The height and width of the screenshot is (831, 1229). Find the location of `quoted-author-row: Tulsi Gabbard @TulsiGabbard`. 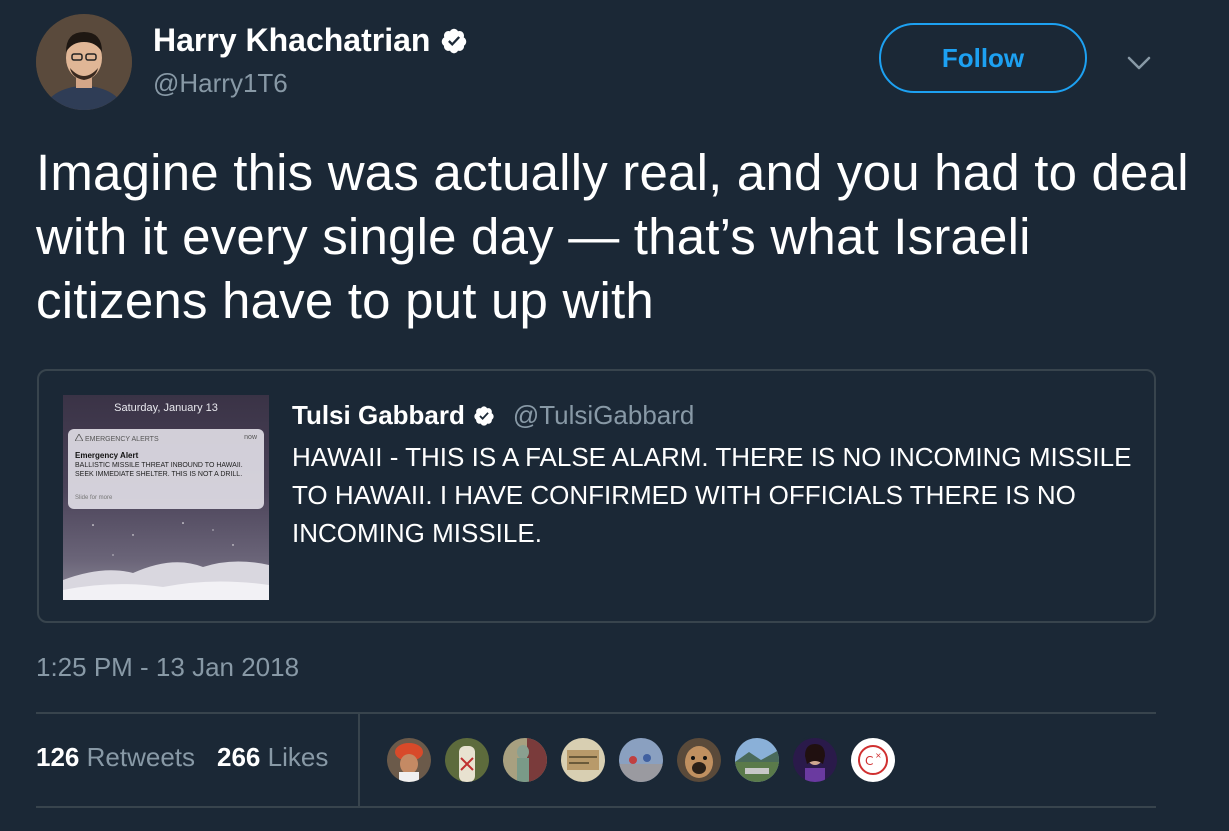

quoted-author-row: Tulsi Gabbard @TulsiGabbard is located at coordinates (493, 415).